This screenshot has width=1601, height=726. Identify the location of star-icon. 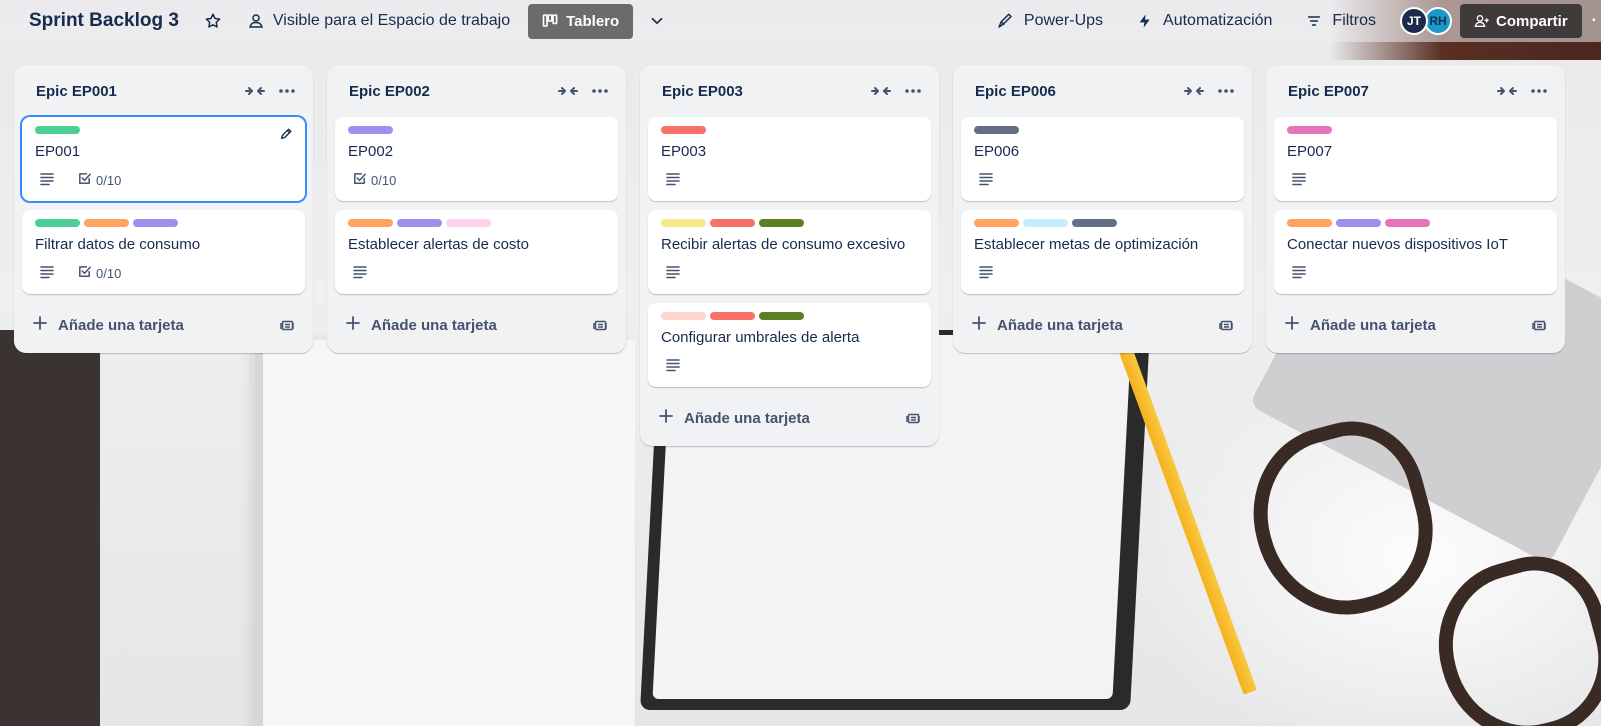
(213, 21).